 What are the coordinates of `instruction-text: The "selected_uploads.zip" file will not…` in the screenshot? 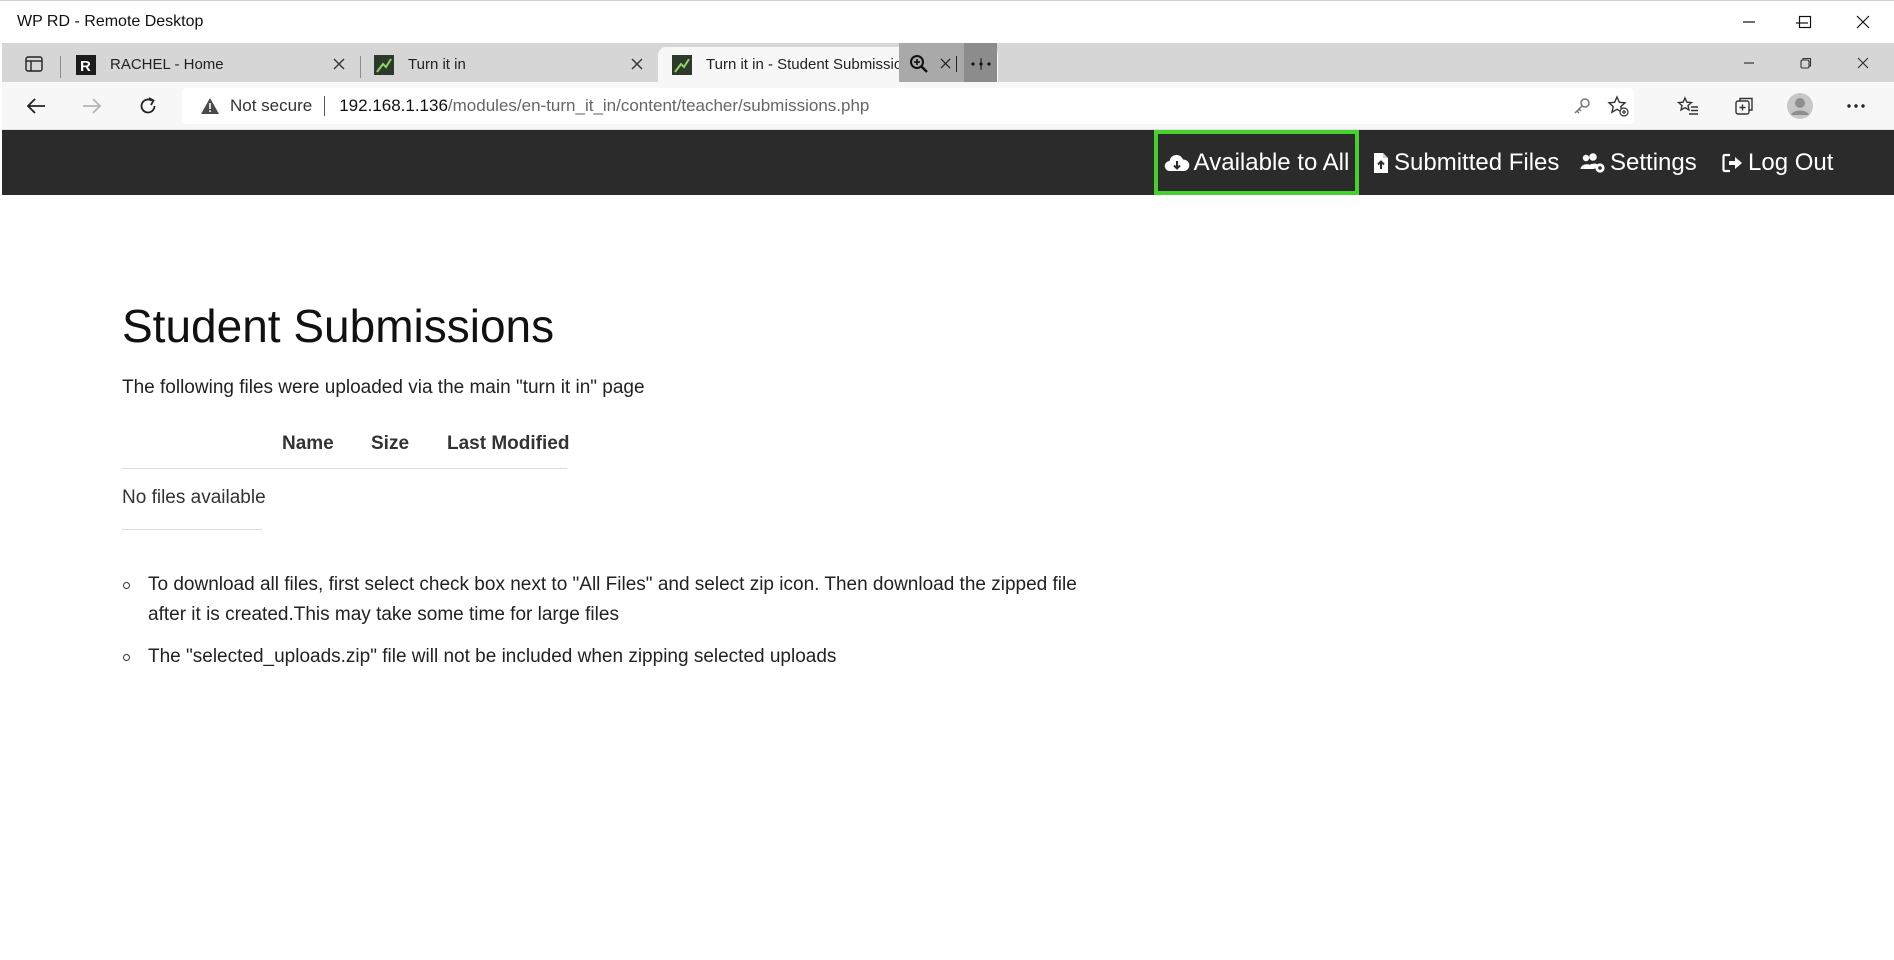 It's located at (492, 656).